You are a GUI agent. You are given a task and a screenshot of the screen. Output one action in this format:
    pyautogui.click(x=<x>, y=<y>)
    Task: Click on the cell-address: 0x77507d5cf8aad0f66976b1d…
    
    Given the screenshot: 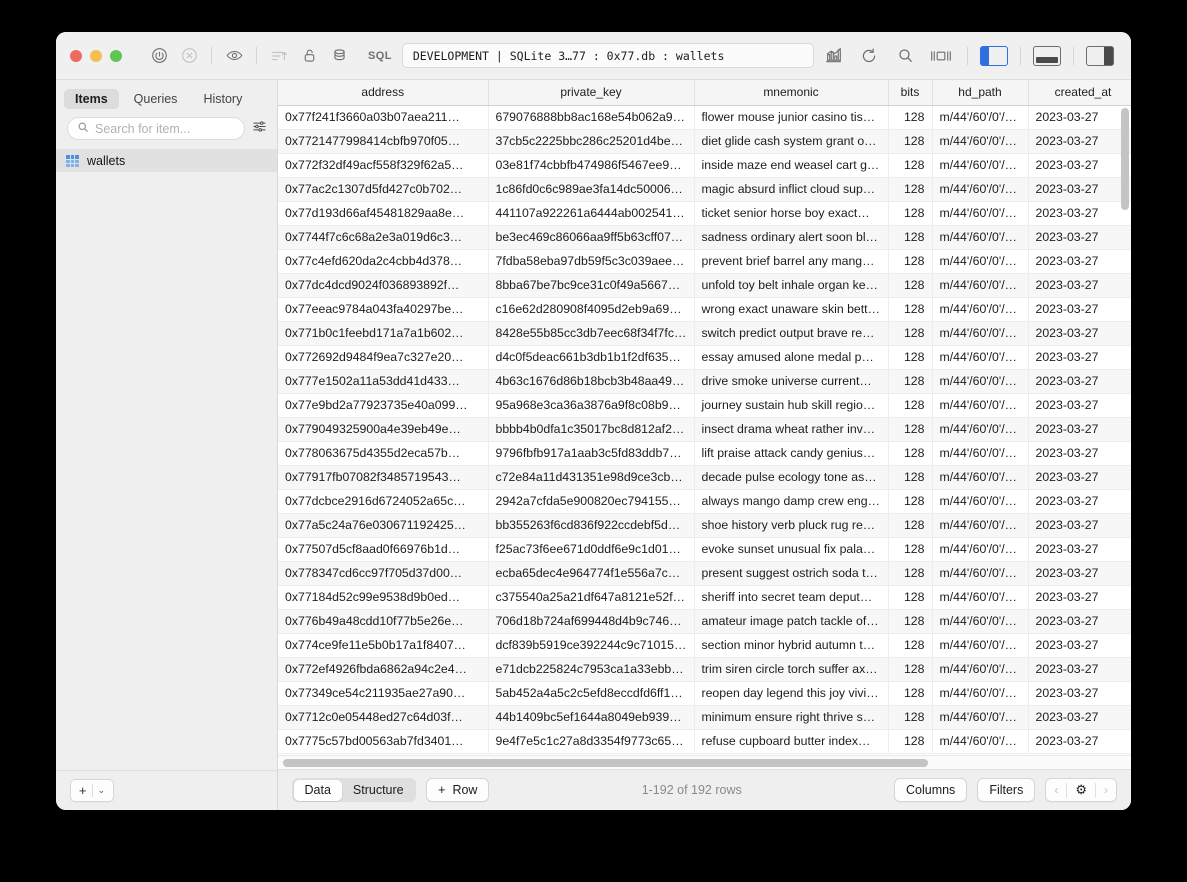 What is the action you would take?
    pyautogui.click(x=383, y=549)
    